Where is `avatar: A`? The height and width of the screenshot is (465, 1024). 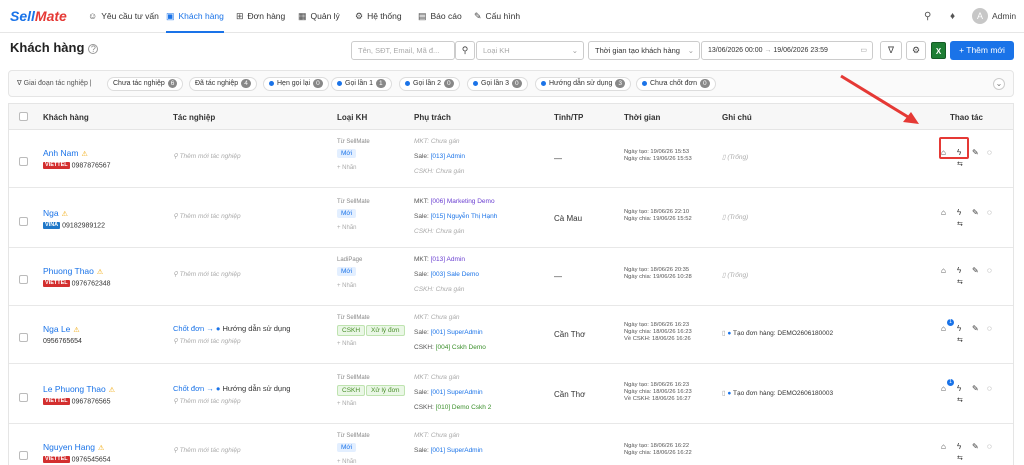 avatar: A is located at coordinates (980, 16).